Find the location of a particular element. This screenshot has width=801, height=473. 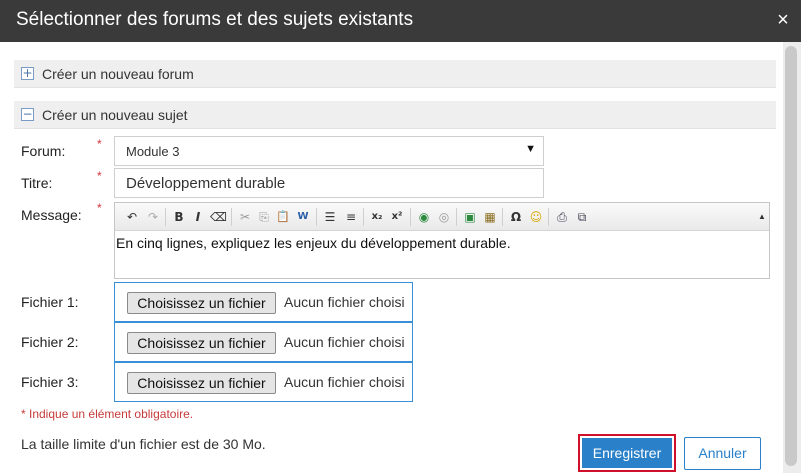

unlink-icon: ◎ is located at coordinates (444, 217).